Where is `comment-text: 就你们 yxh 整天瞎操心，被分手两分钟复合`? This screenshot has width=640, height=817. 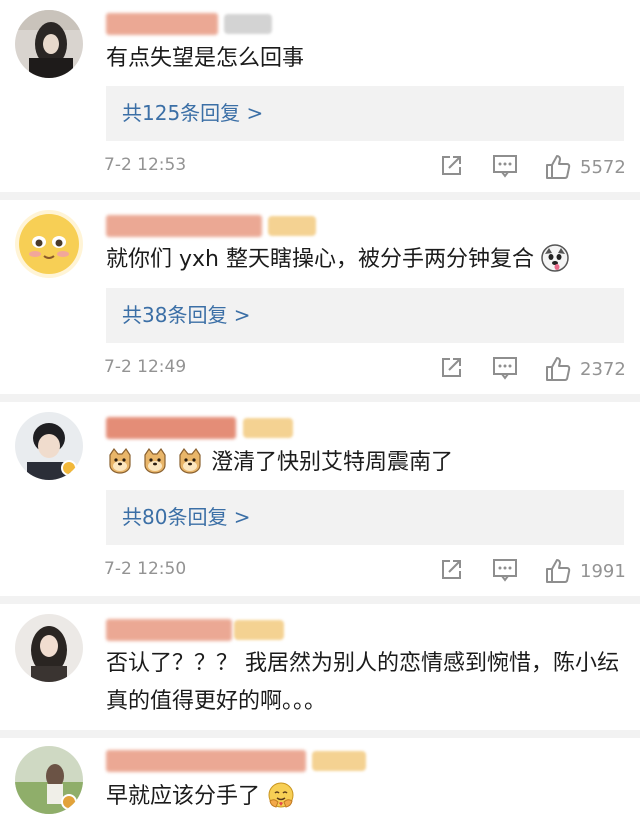
comment-text: 就你们 yxh 整天瞎操心，被分手两分钟复合 is located at coordinates (363, 260).